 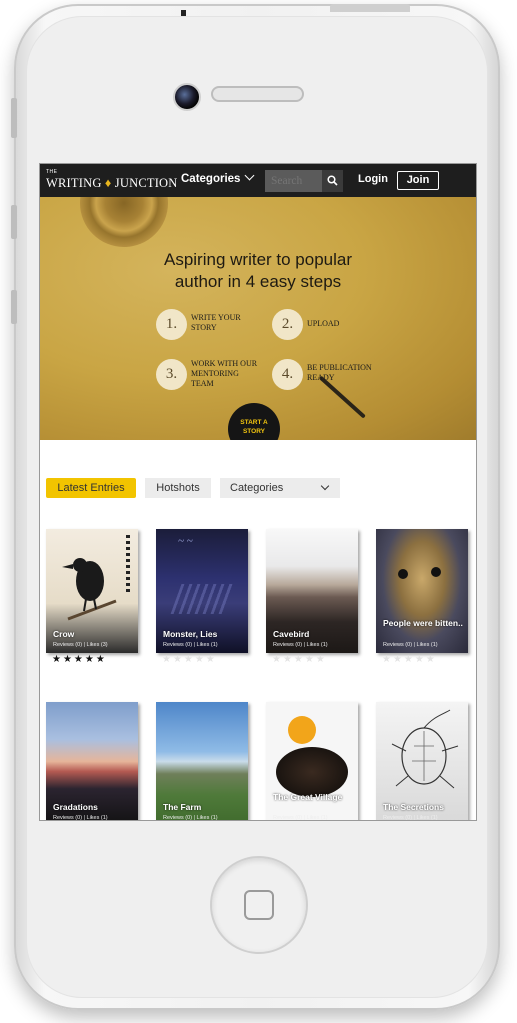 What do you see at coordinates (291, 634) in the screenshot?
I see `entry-title: Cavebird` at bounding box center [291, 634].